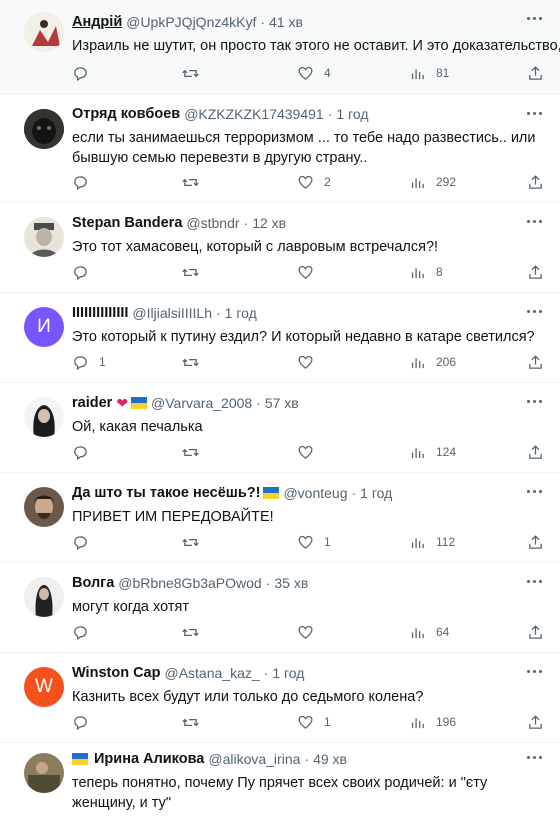 This screenshot has width=560, height=820. What do you see at coordinates (314, 73) in the screenshot?
I see `like-button: 4` at bounding box center [314, 73].